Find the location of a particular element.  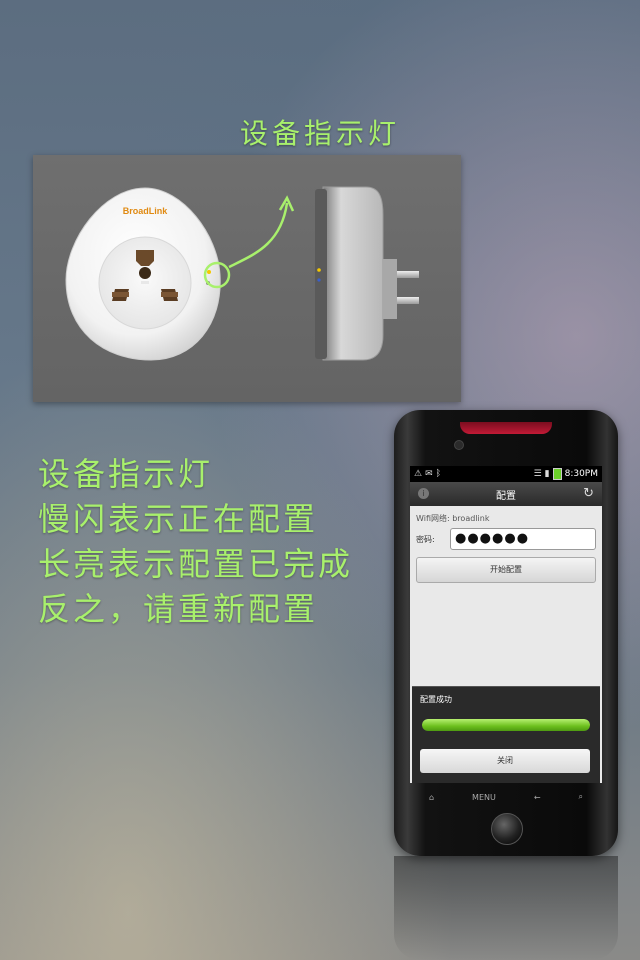

password-label: 密码: is located at coordinates (425, 539).